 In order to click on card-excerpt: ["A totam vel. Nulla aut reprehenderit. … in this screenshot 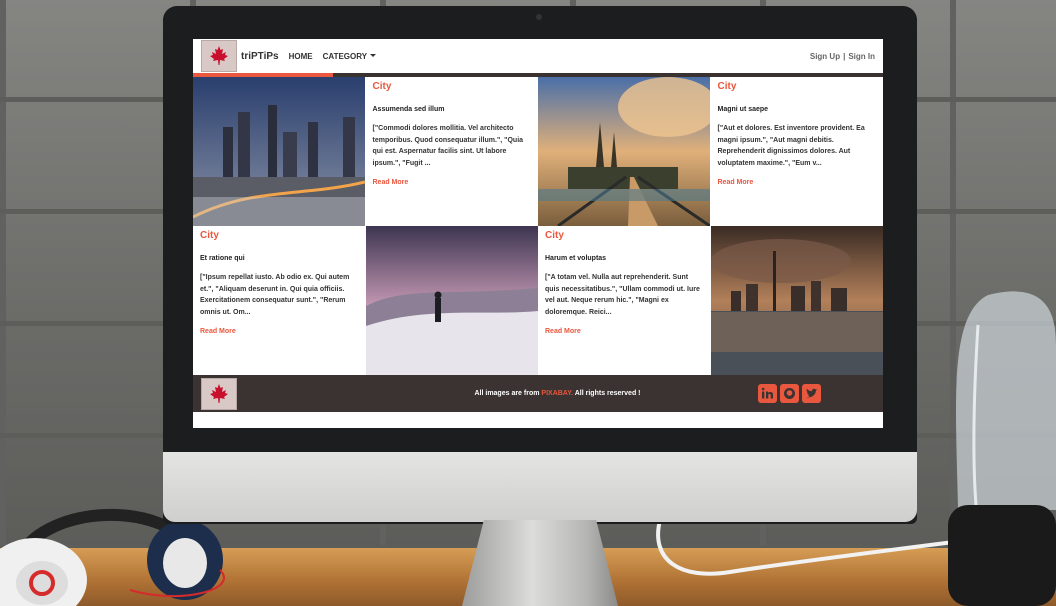, I will do `click(622, 295)`.